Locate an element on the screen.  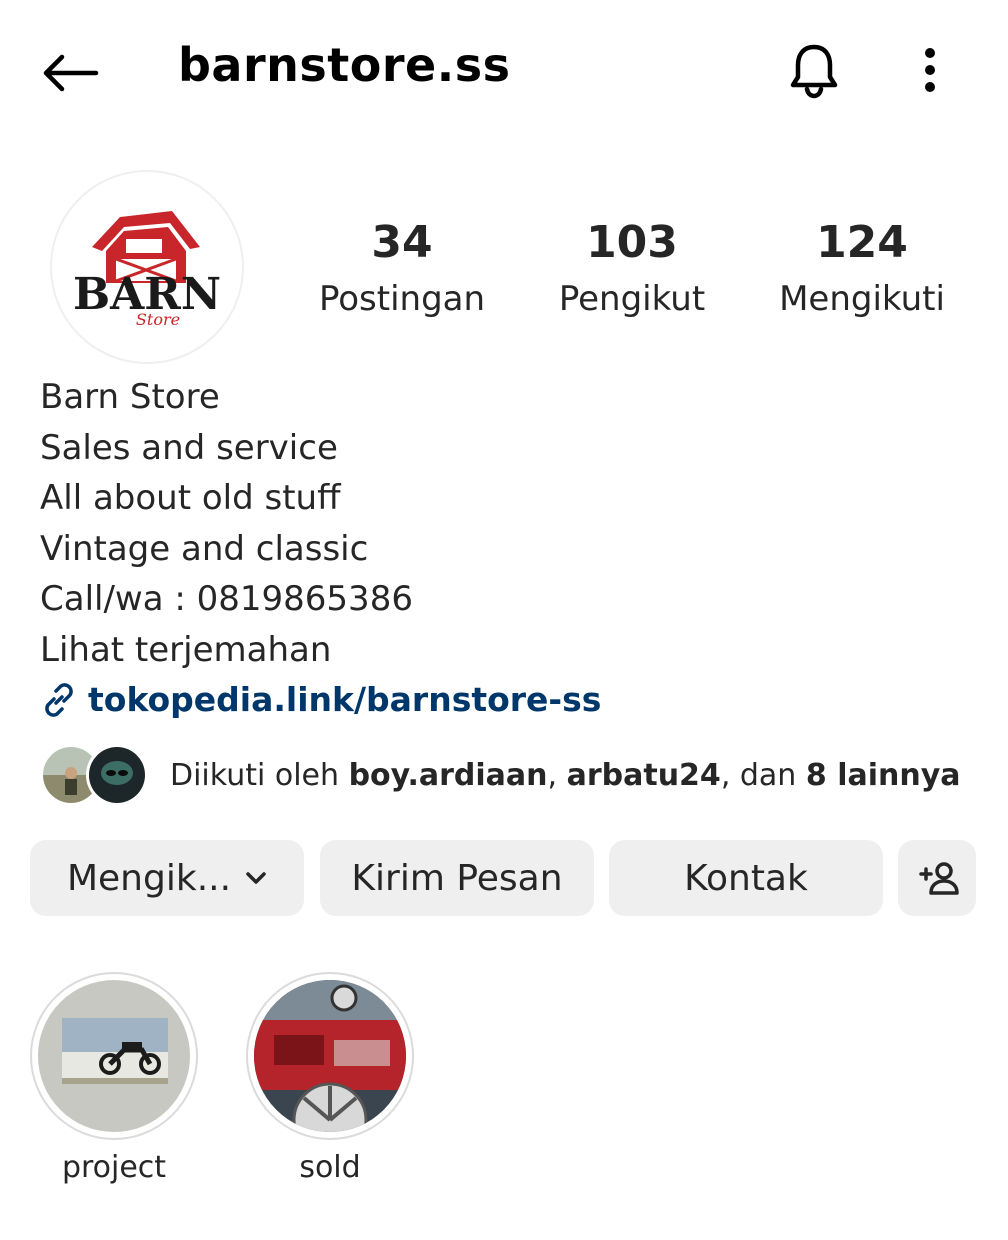
notifications-button is located at coordinates (814, 70).